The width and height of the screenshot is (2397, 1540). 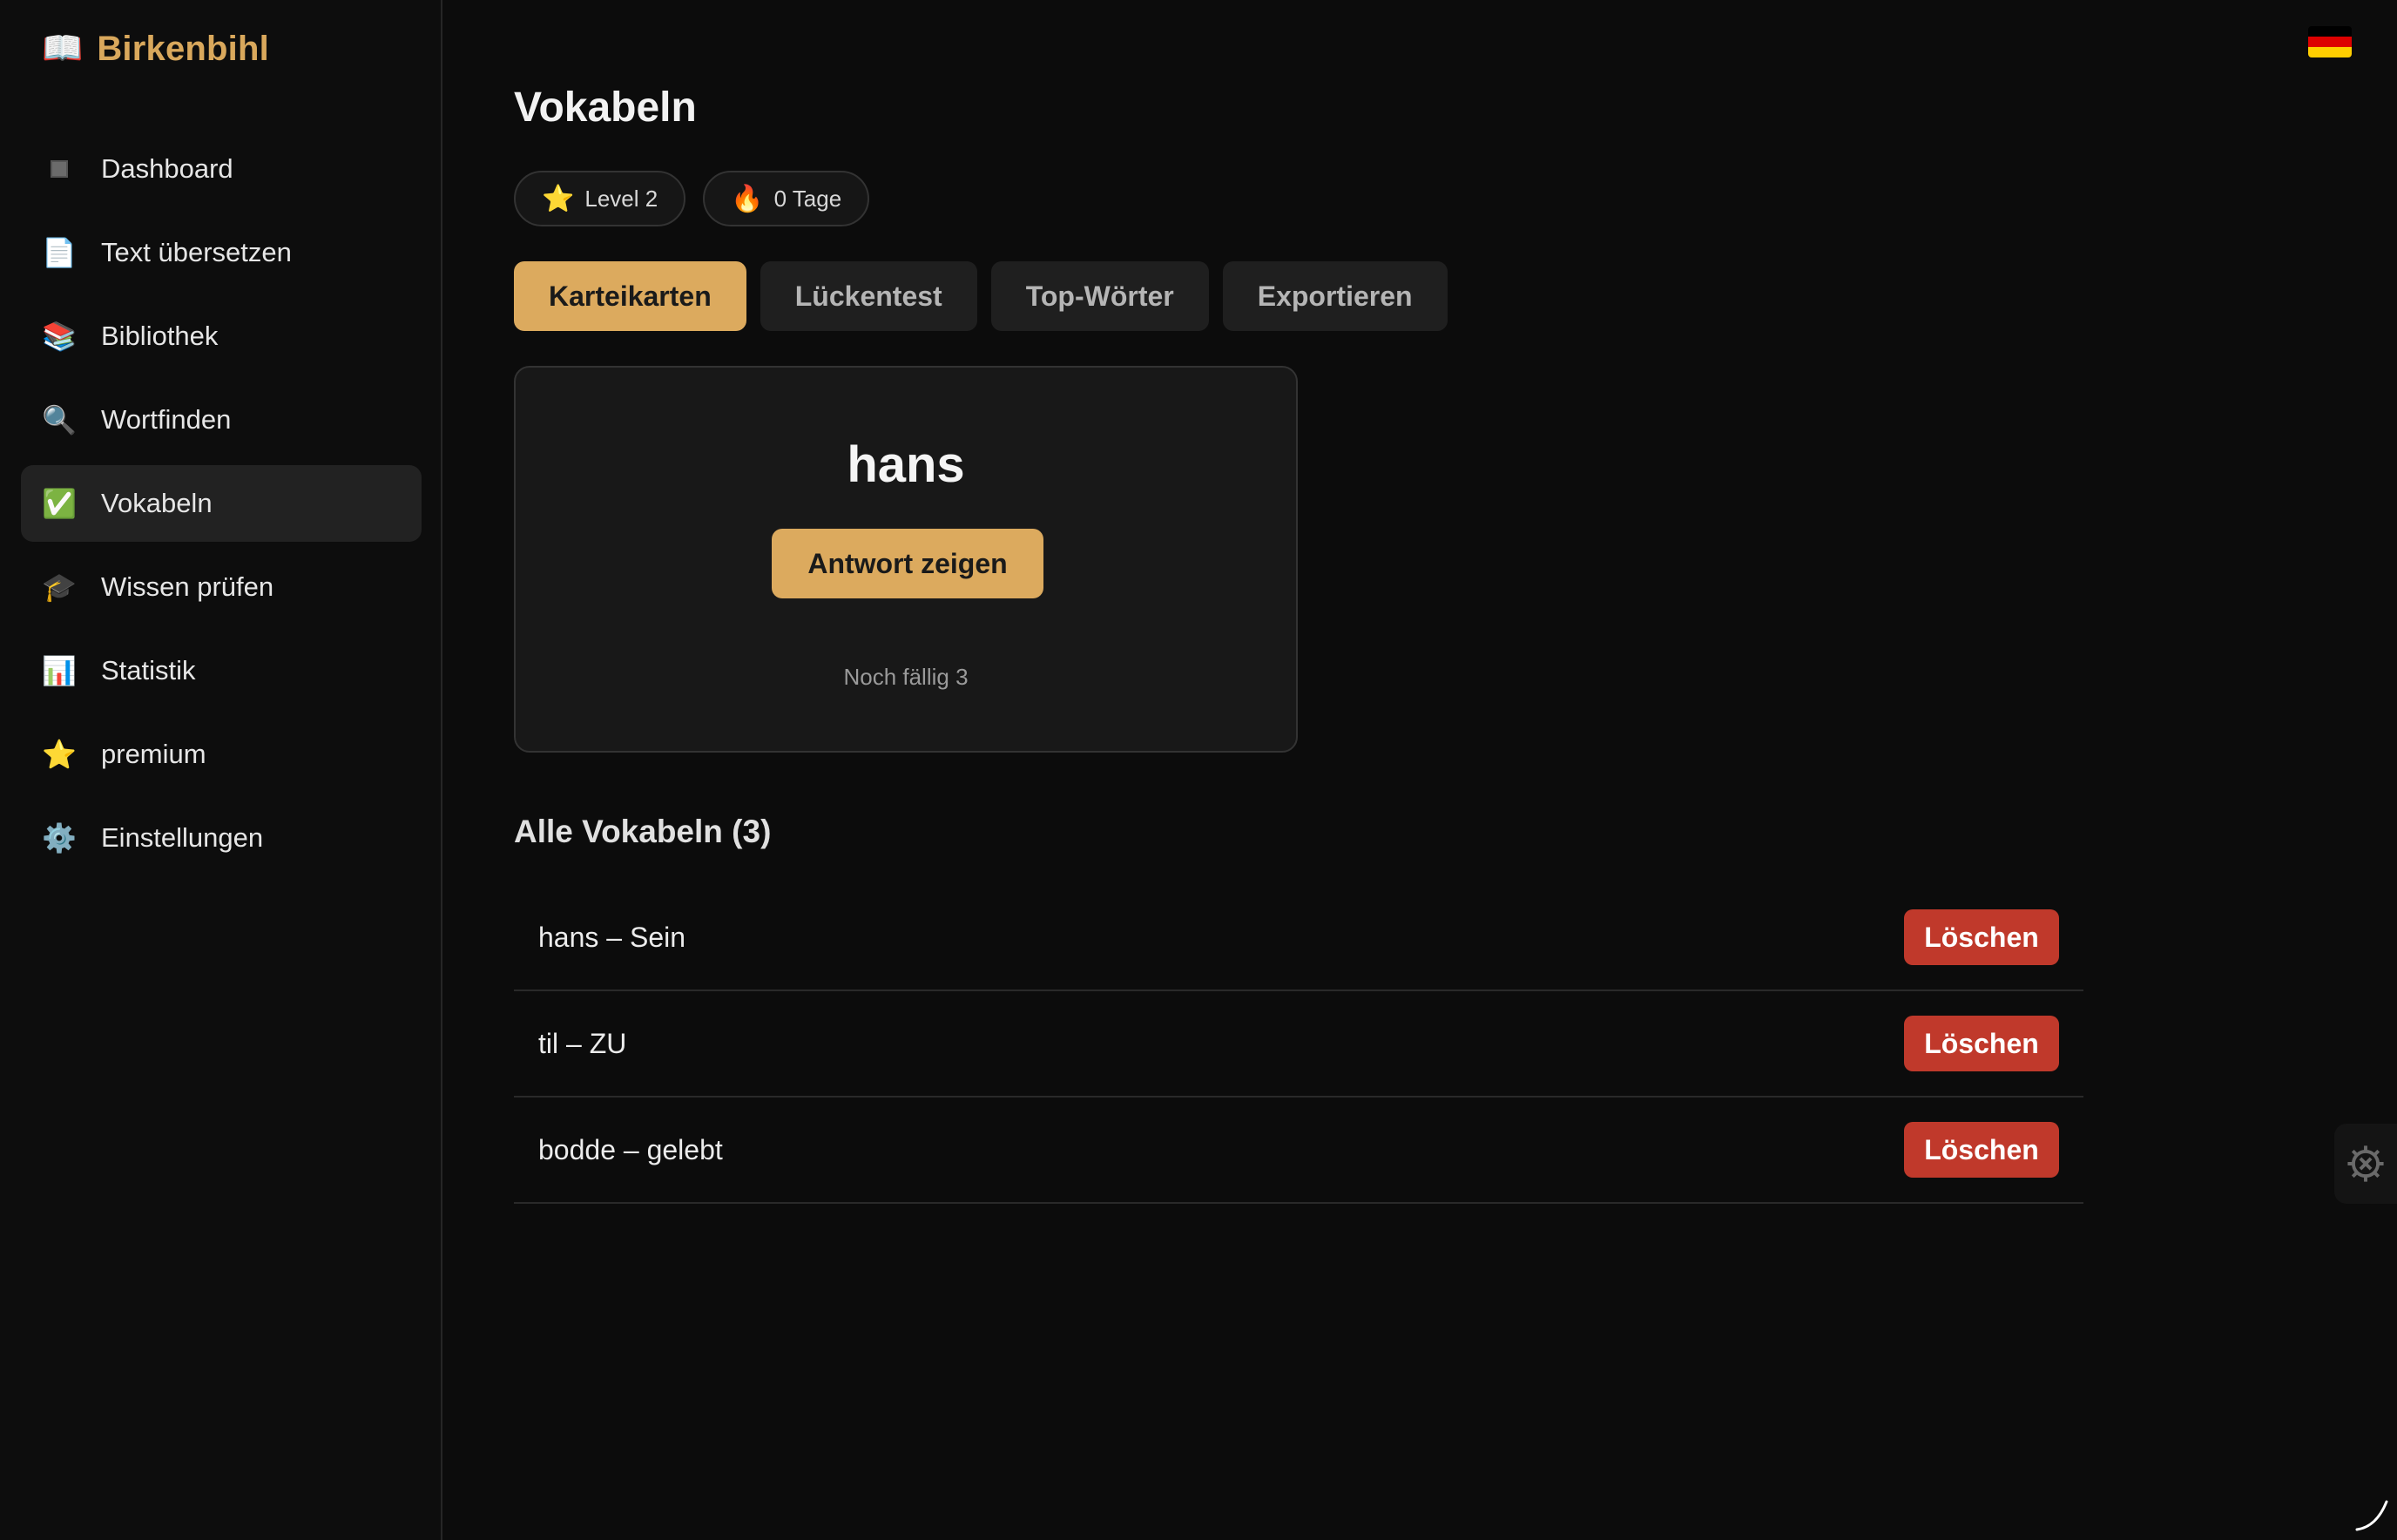 I want to click on tab-karteikarten: Karteikarten, so click(x=630, y=296).